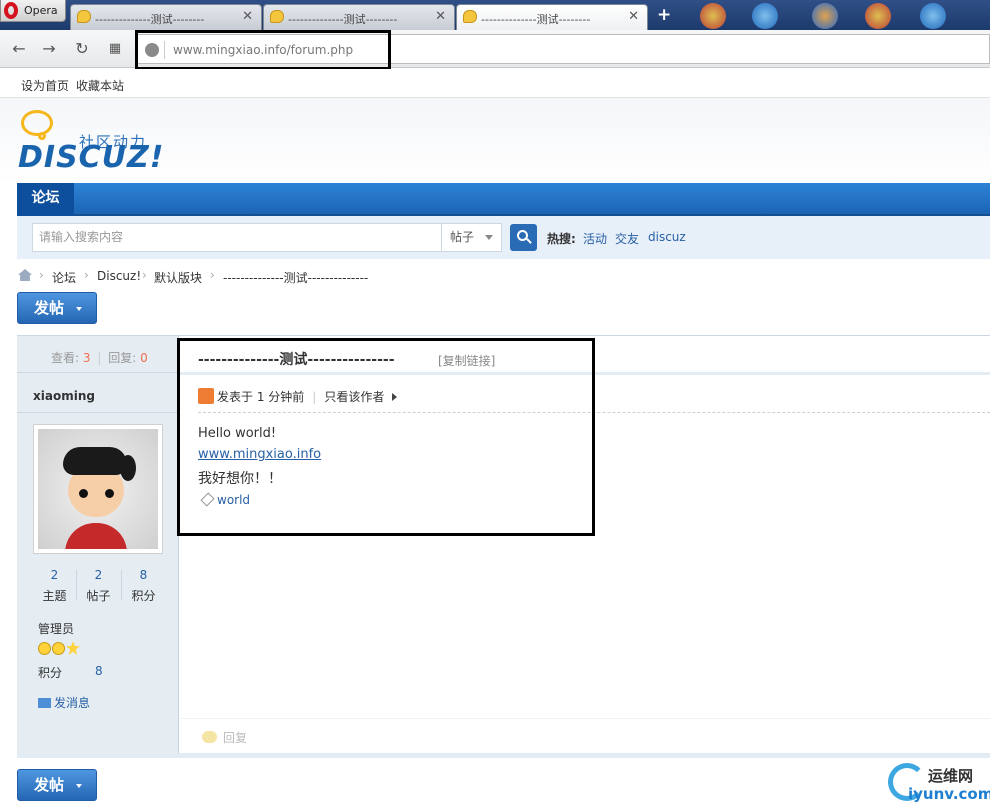  Describe the element at coordinates (503, 755) in the screenshot. I see `post-bottom-strip` at that location.